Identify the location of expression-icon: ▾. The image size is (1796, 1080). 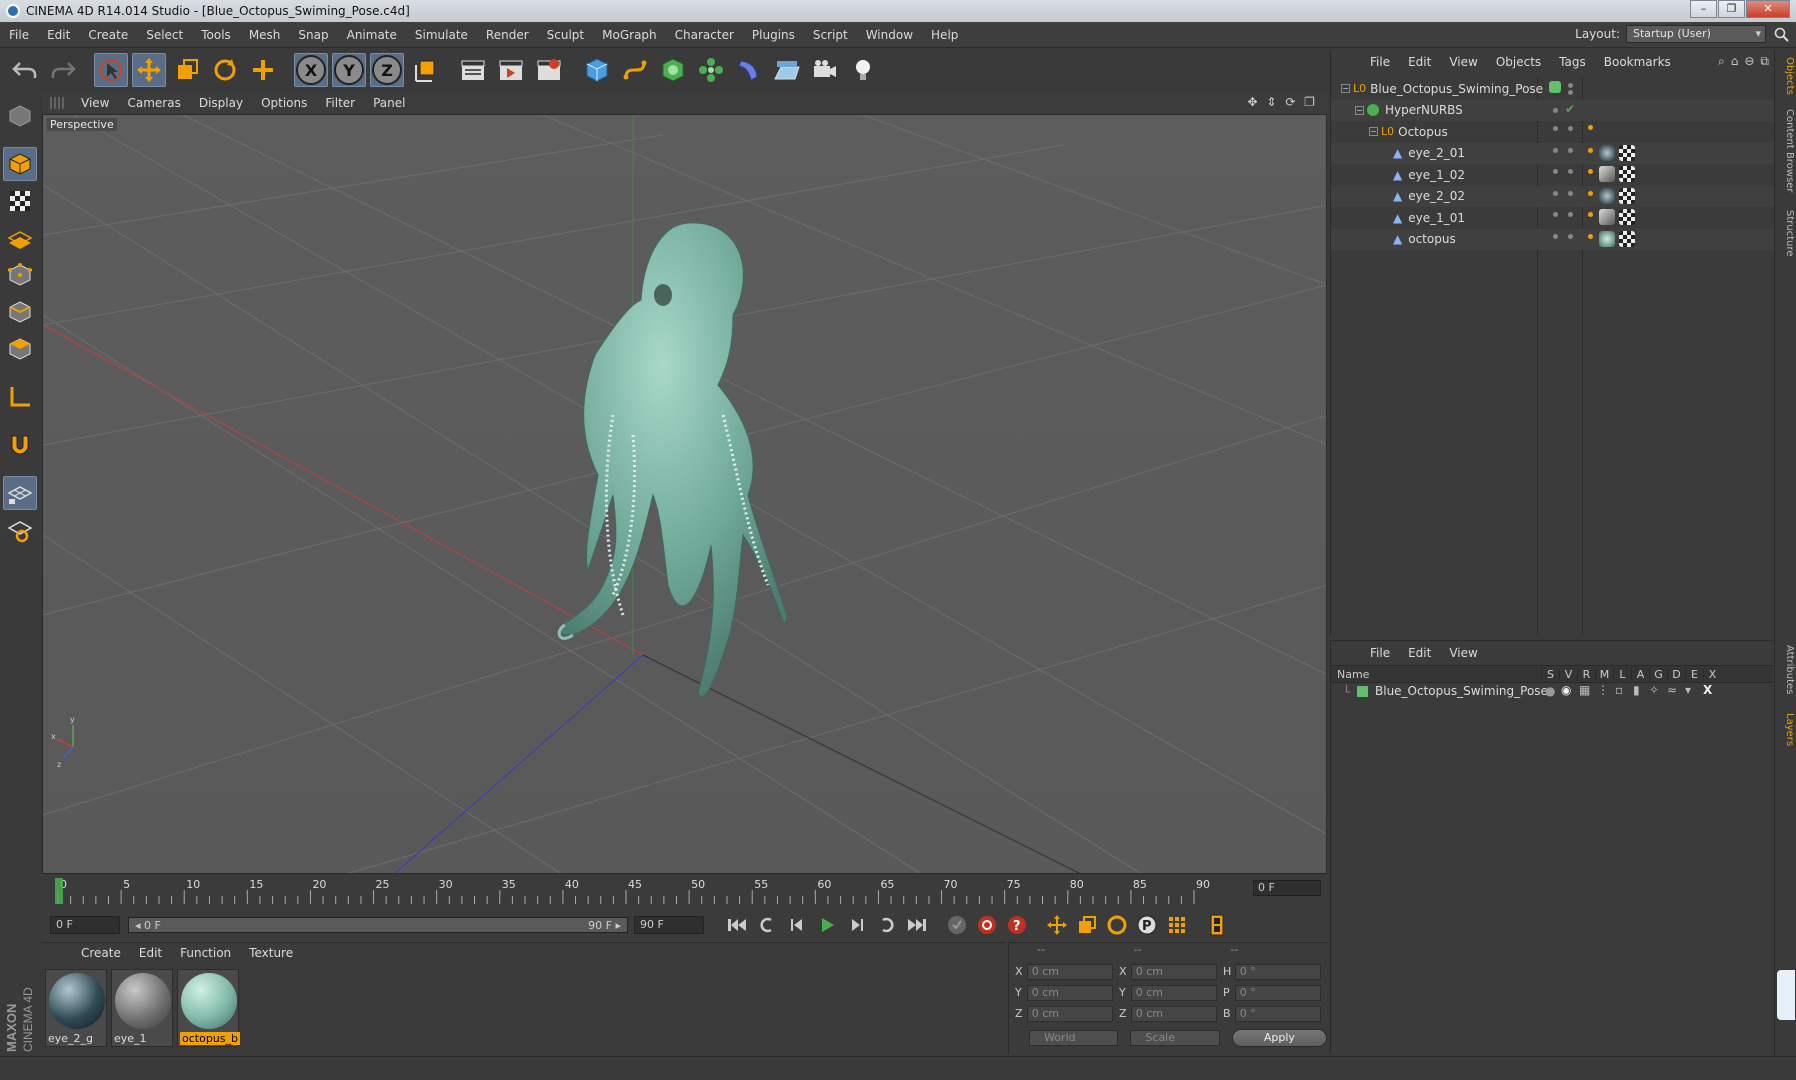
(1688, 690).